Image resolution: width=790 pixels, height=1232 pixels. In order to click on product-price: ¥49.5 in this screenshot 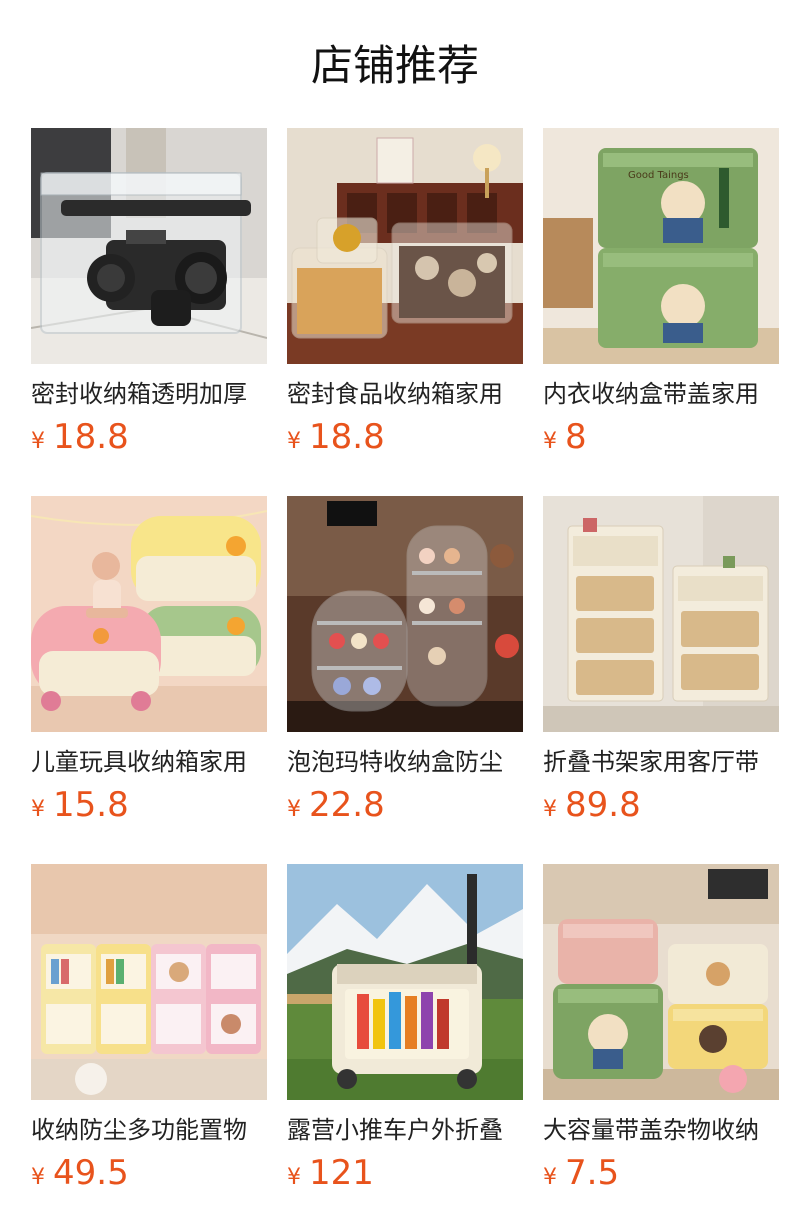, I will do `click(80, 1173)`.